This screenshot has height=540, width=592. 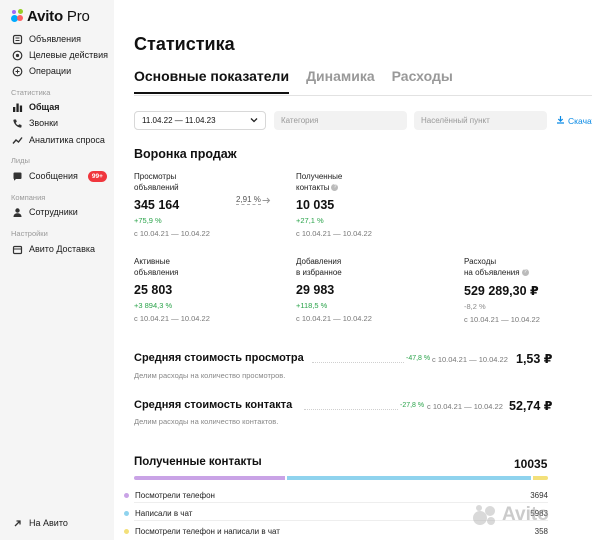 What do you see at coordinates (28, 197) in the screenshot?
I see `sidebar-section-company: Компания` at bounding box center [28, 197].